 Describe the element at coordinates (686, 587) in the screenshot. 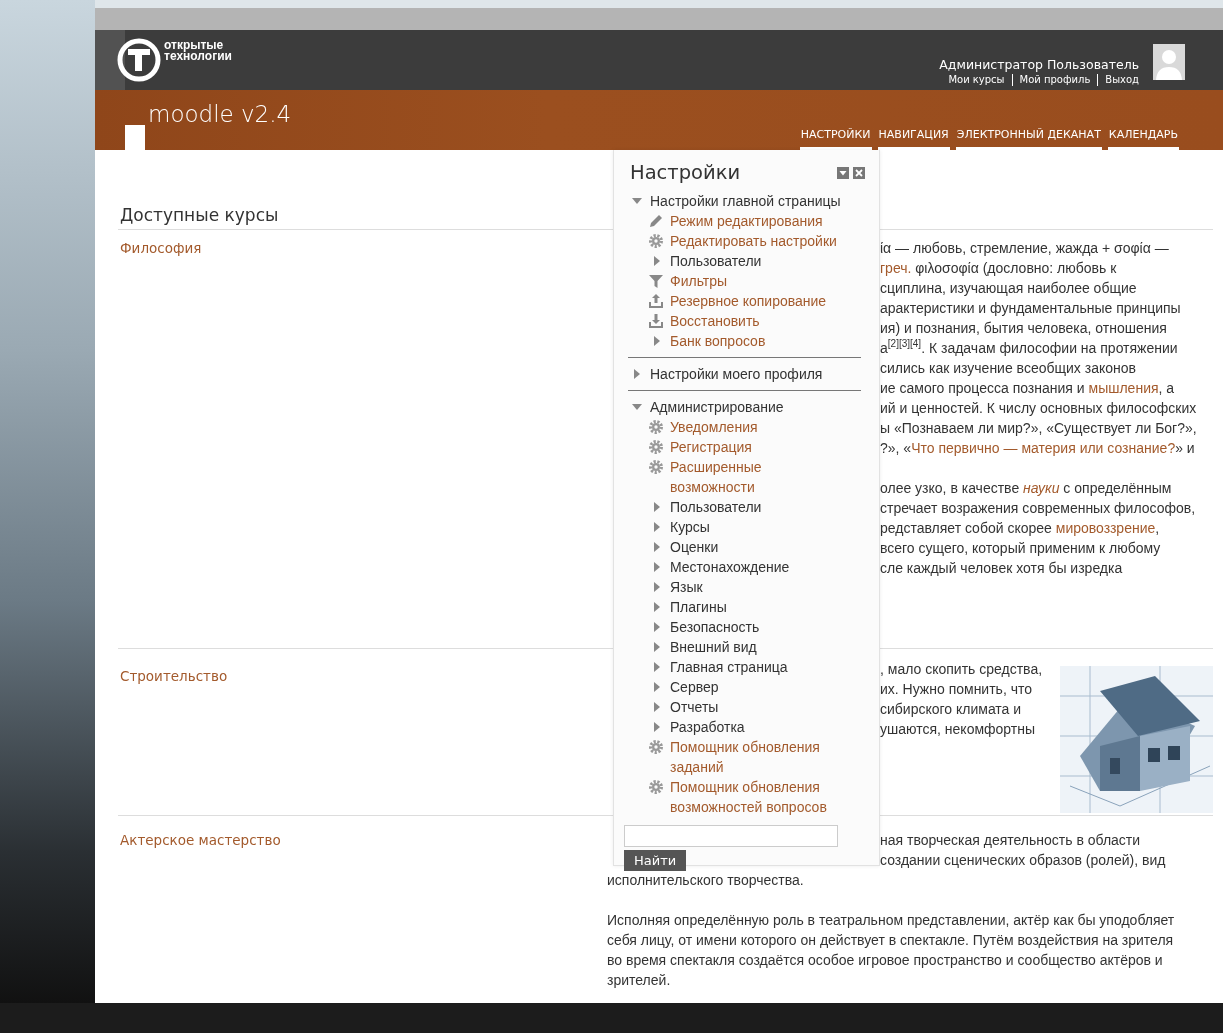

I see `tree-item: Язык` at that location.